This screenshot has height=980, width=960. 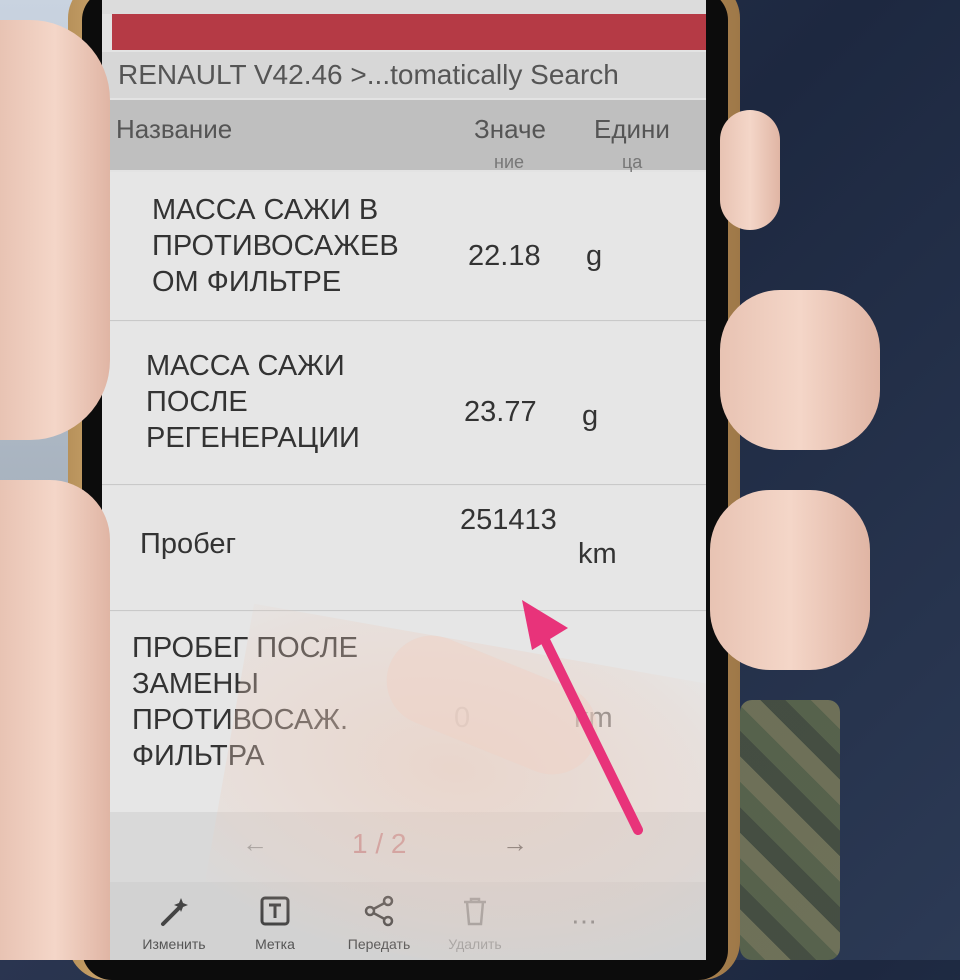 I want to click on annotation-arrow, so click(x=582, y=717).